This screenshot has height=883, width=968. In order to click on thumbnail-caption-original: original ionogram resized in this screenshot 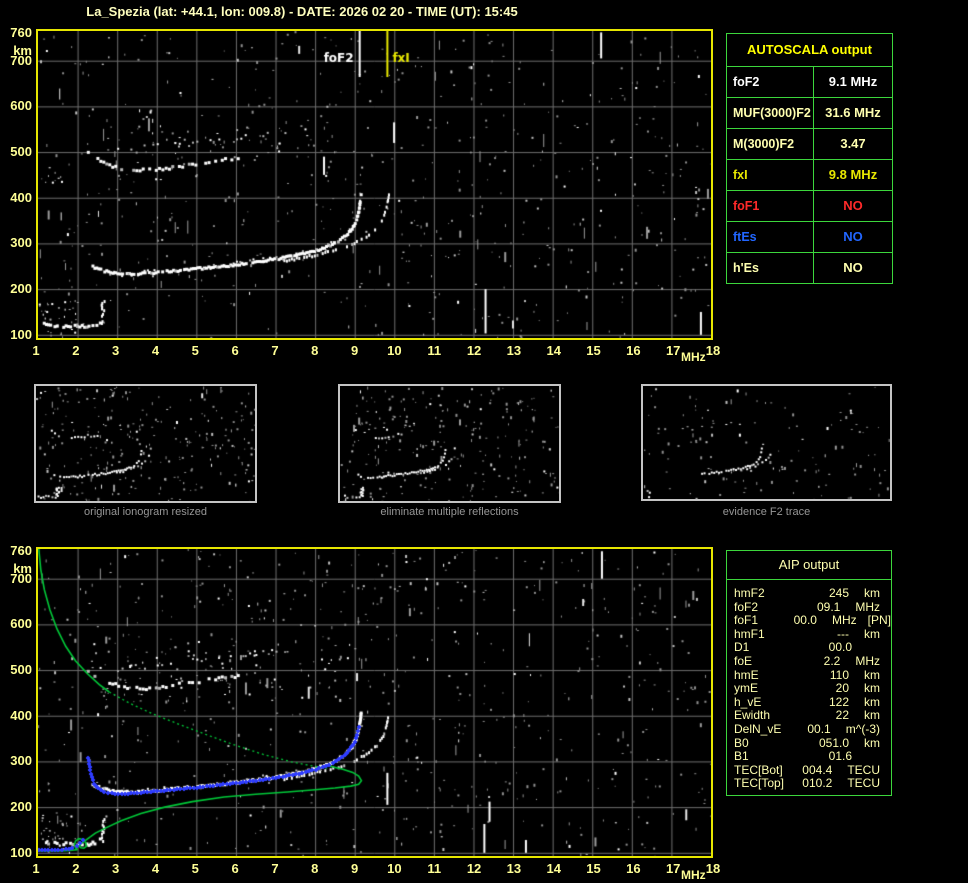, I will do `click(145, 512)`.